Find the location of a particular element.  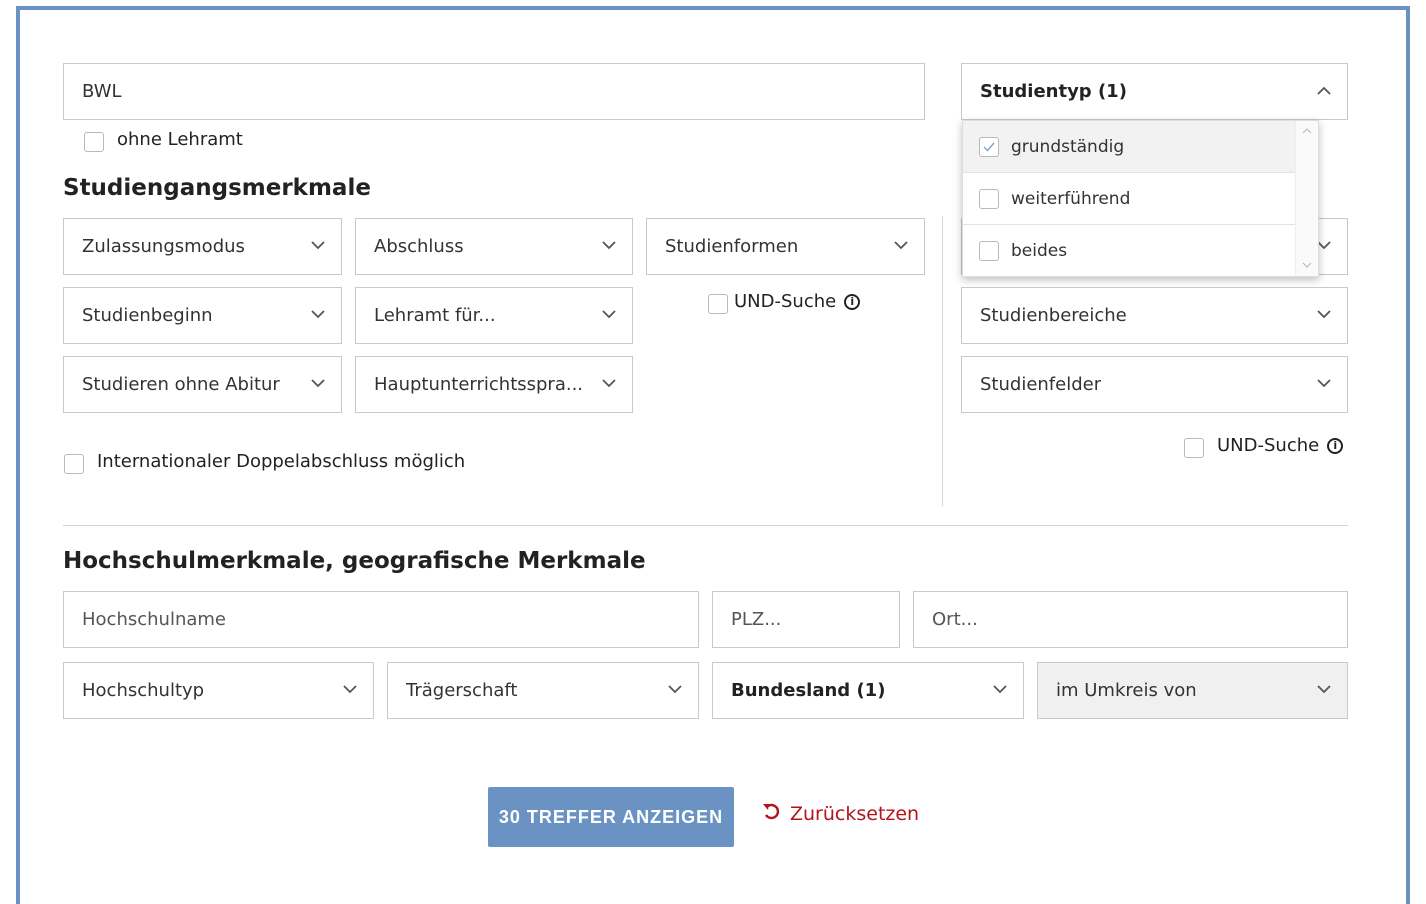

section-divider is located at coordinates (705, 525).